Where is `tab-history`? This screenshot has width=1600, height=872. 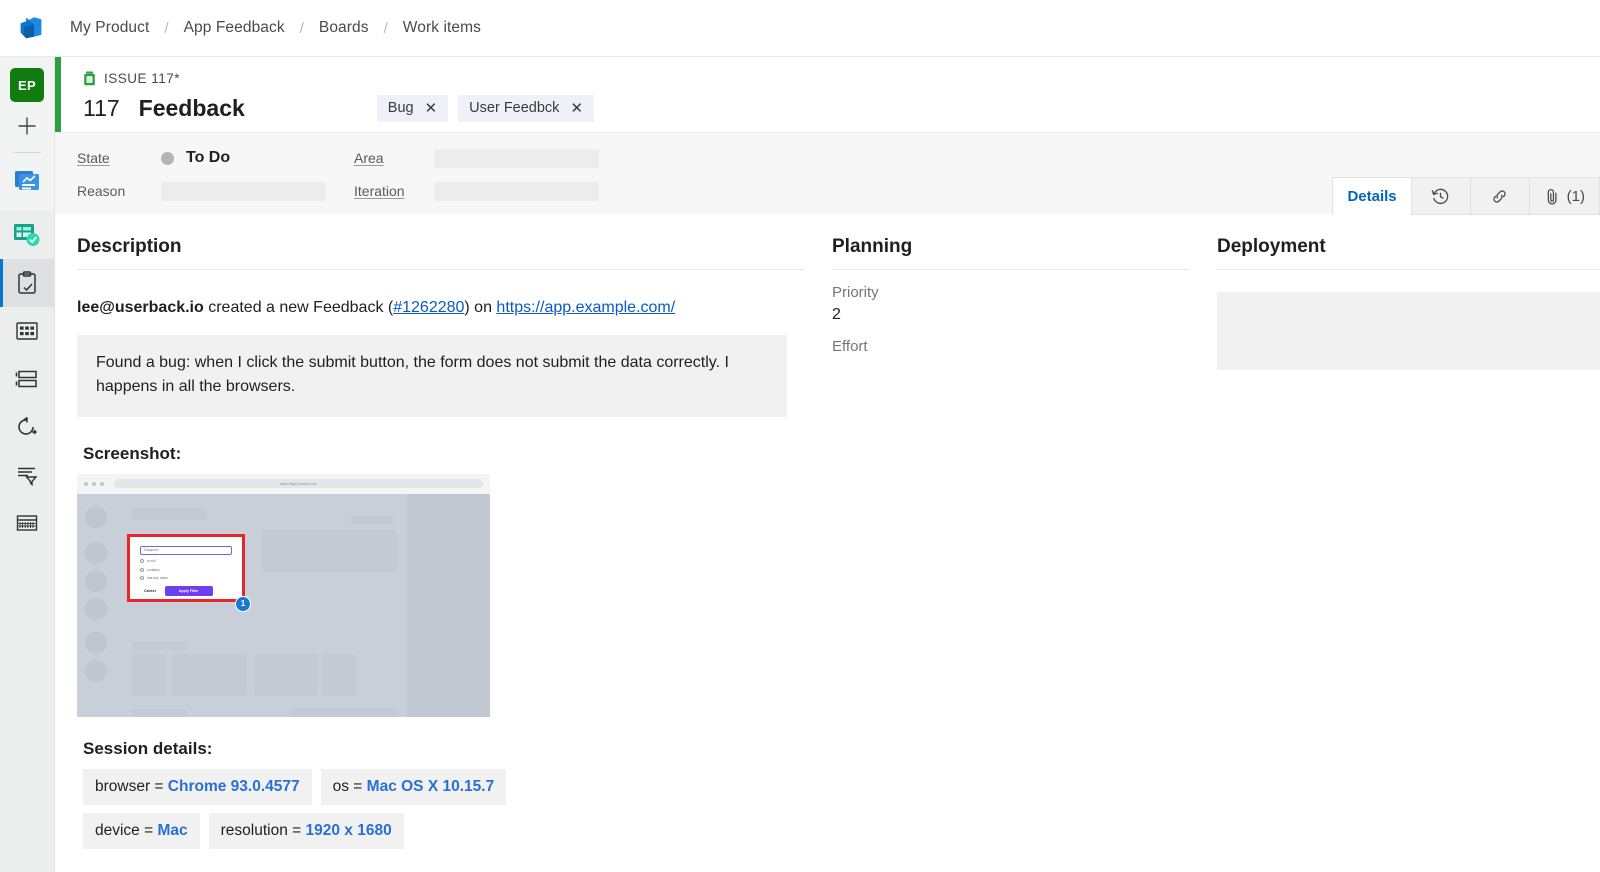
tab-history is located at coordinates (1440, 196).